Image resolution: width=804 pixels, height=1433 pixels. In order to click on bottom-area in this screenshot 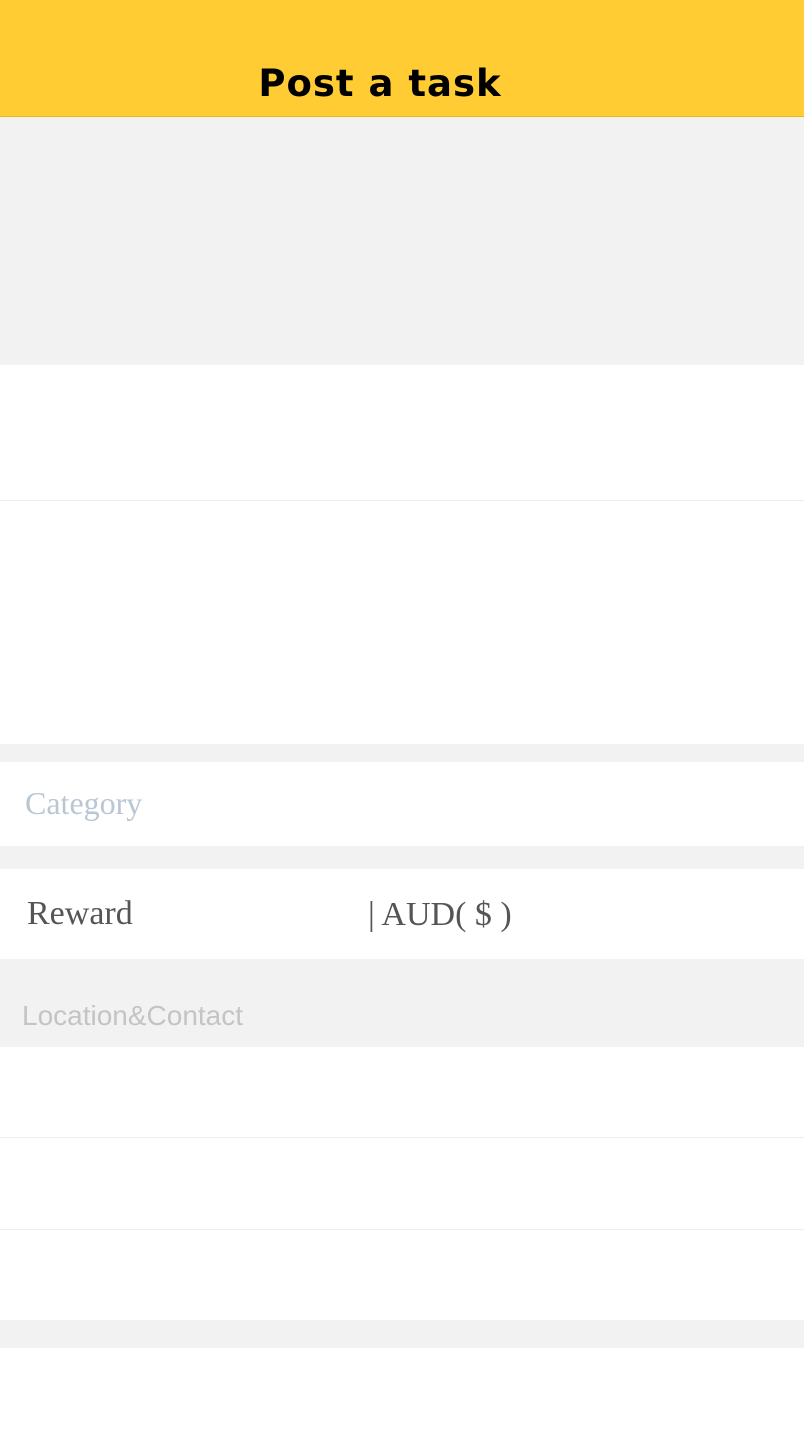, I will do `click(402, 1390)`.